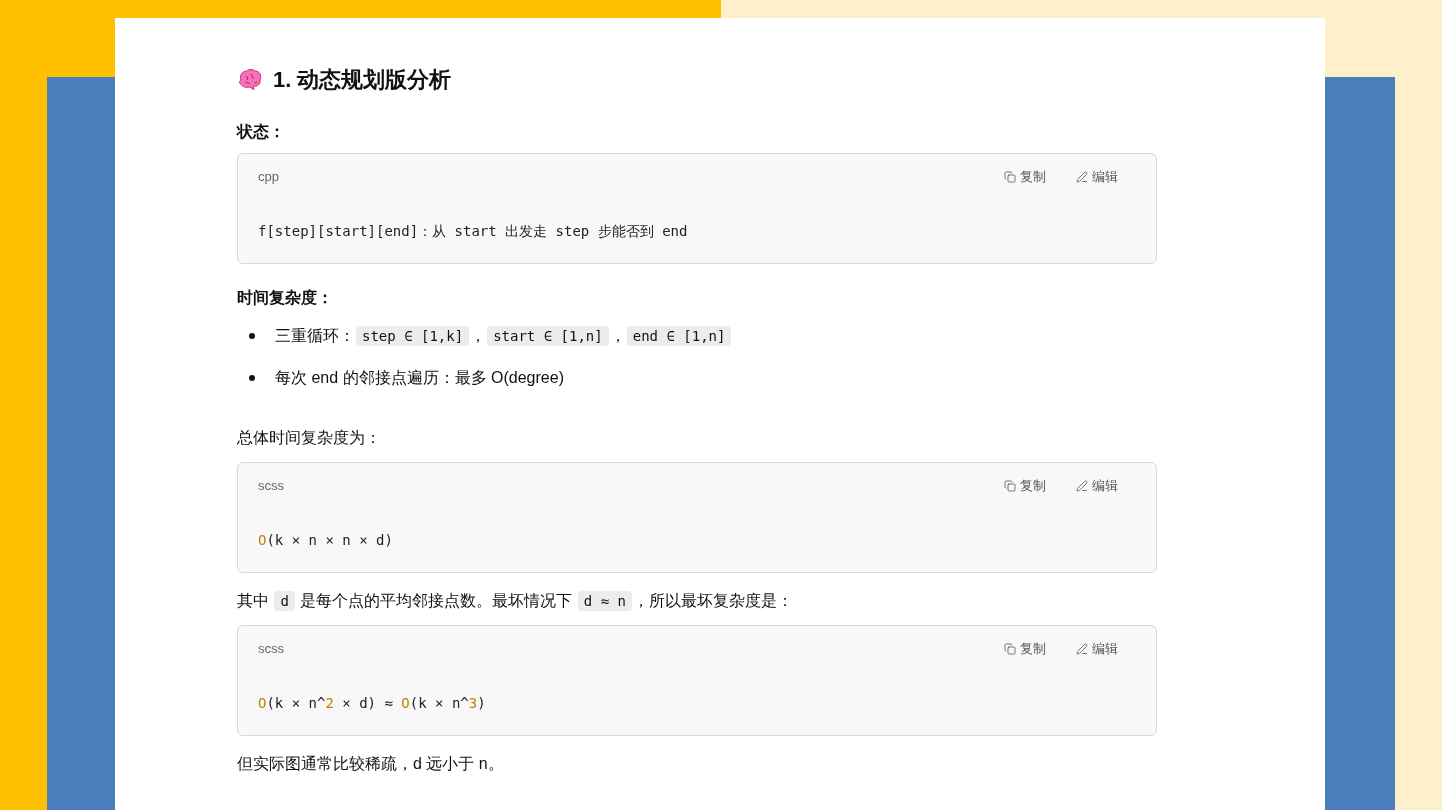 The height and width of the screenshot is (810, 1442). I want to click on code-line: O(k × n × n × d), so click(326, 540).